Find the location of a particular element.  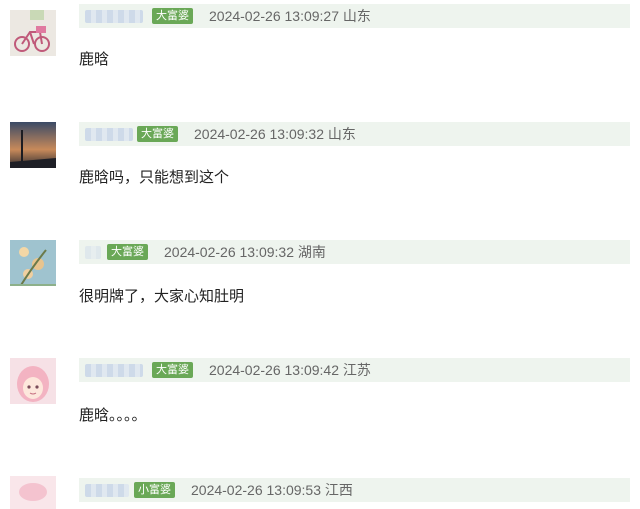

pink-avatar-image is located at coordinates (33, 492).